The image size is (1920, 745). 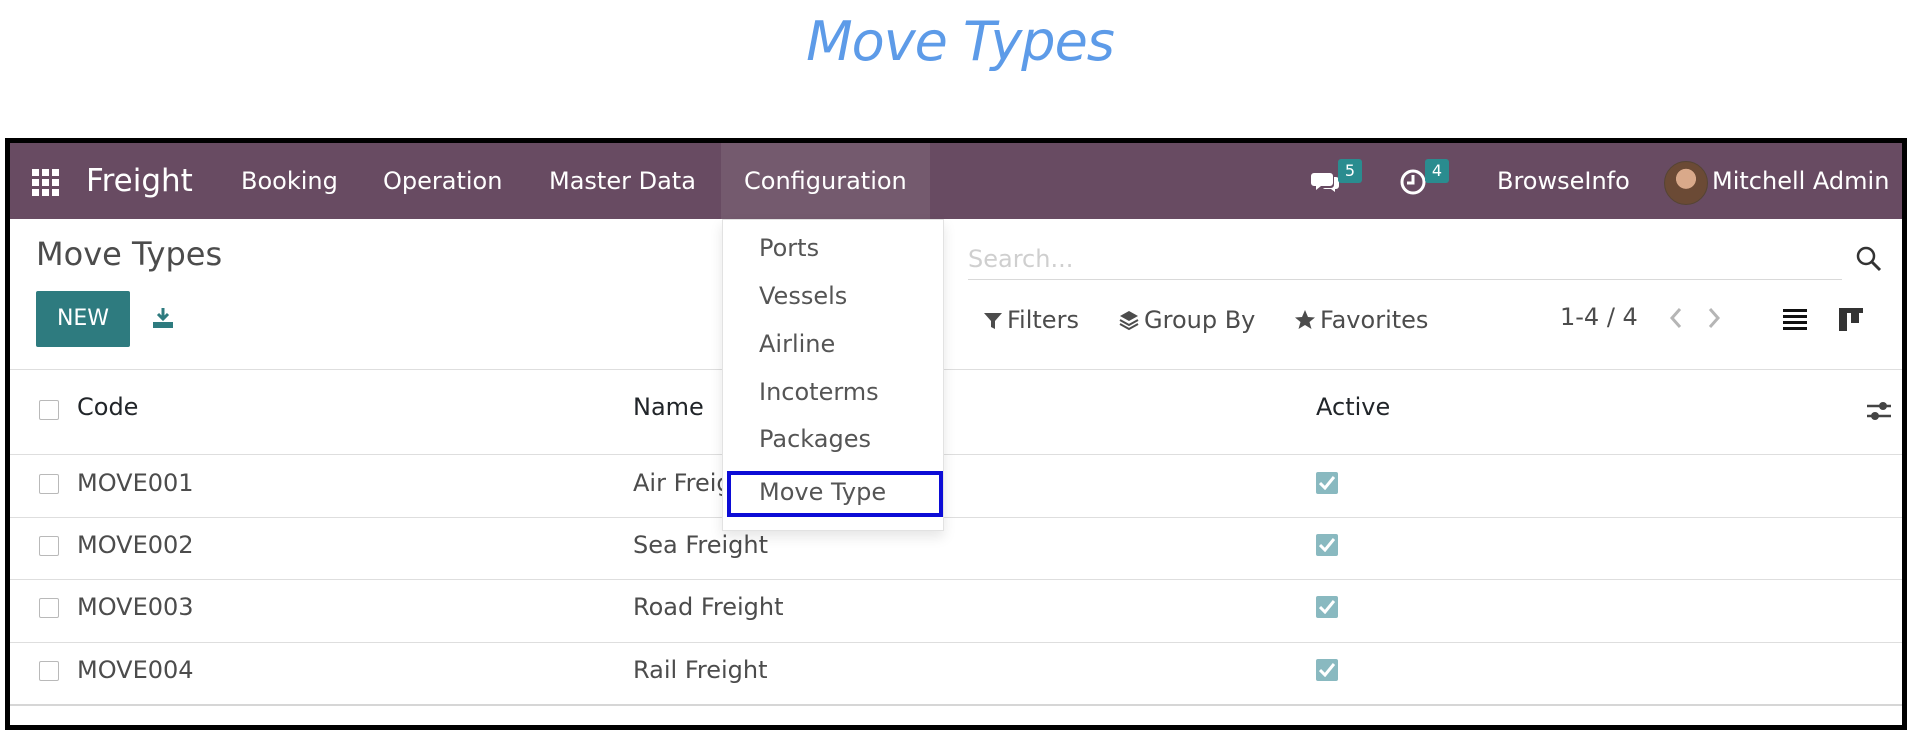 I want to click on activities-badge: 4, so click(x=1437, y=171).